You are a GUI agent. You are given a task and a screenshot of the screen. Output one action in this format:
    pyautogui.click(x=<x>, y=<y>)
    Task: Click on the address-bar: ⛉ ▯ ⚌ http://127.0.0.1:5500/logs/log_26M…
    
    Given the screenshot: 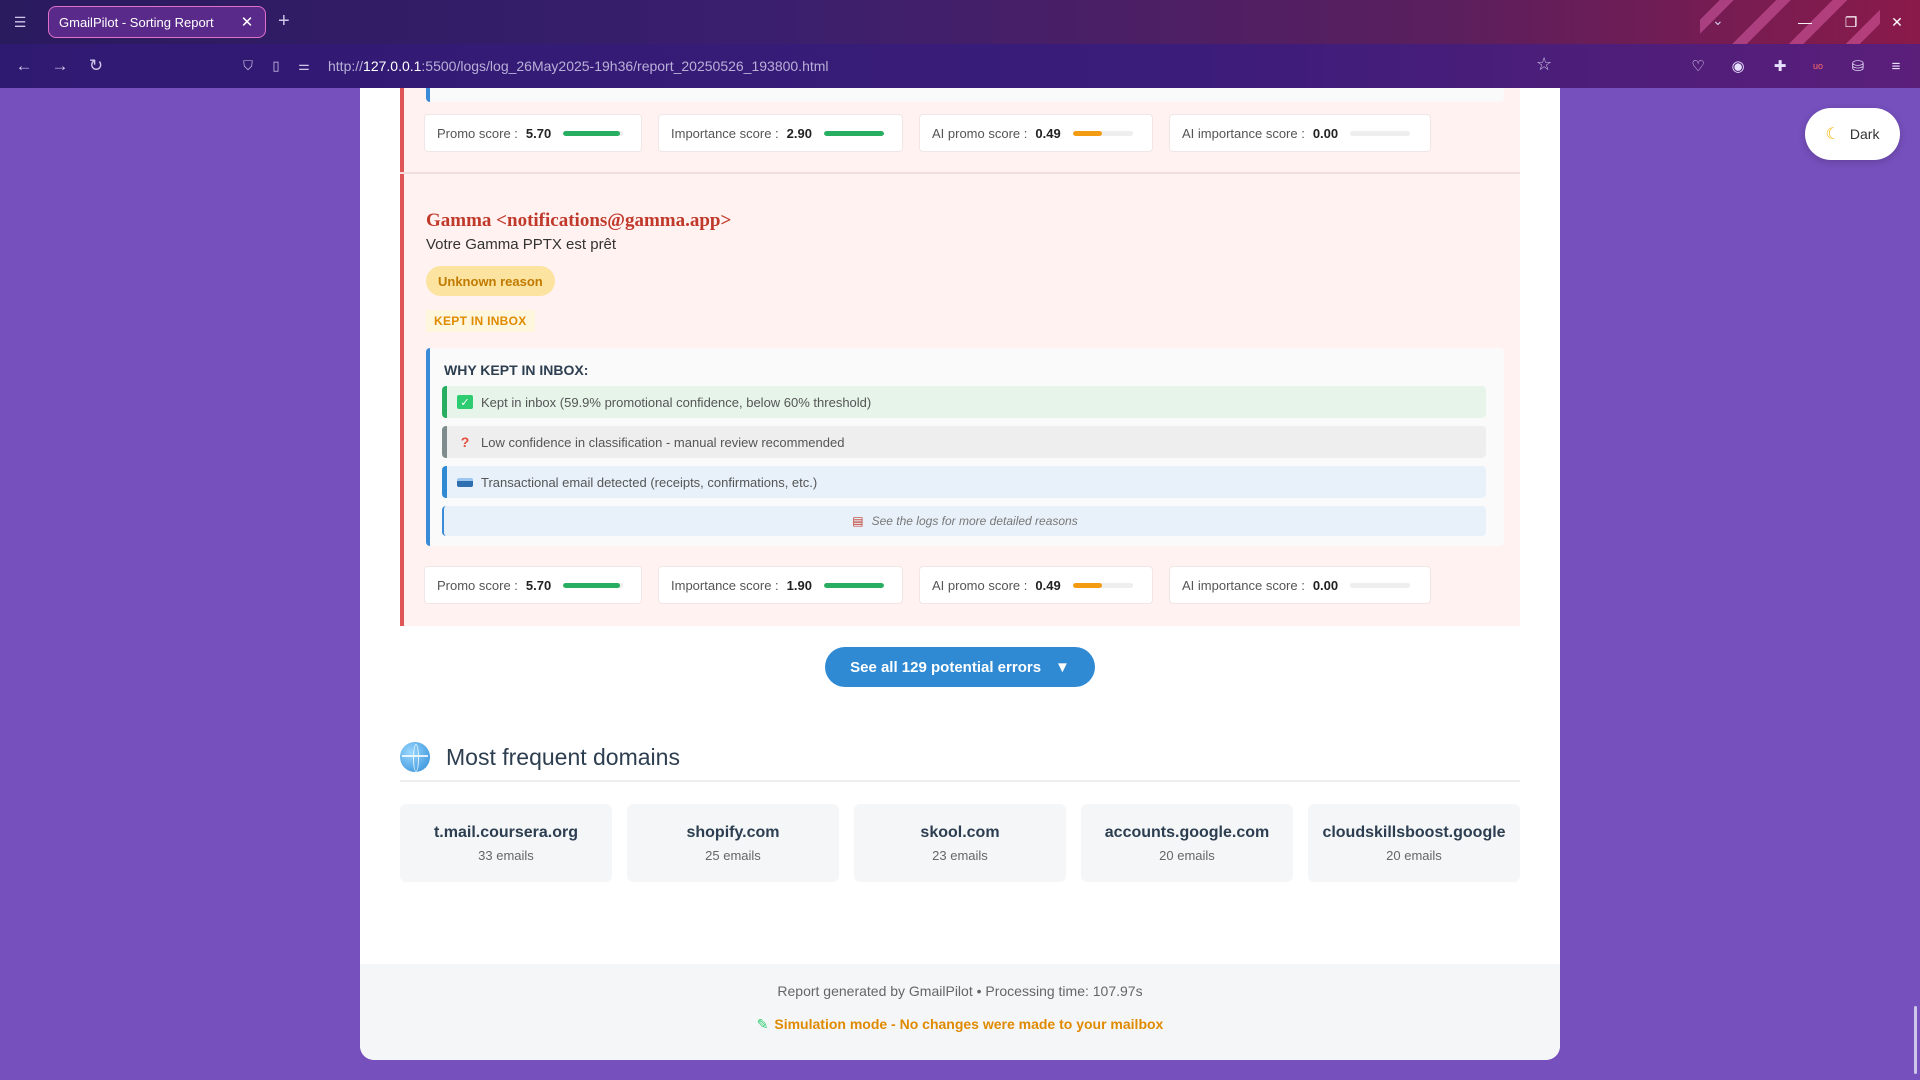 What is the action you would take?
    pyautogui.click(x=901, y=66)
    